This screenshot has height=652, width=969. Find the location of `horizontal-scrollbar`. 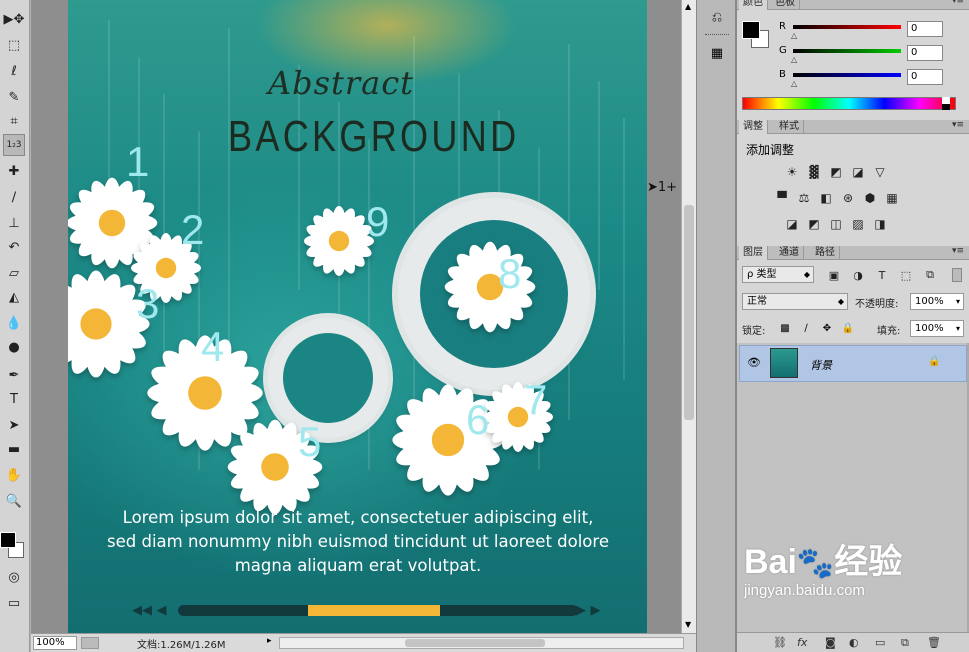

horizontal-scrollbar is located at coordinates (481, 643).